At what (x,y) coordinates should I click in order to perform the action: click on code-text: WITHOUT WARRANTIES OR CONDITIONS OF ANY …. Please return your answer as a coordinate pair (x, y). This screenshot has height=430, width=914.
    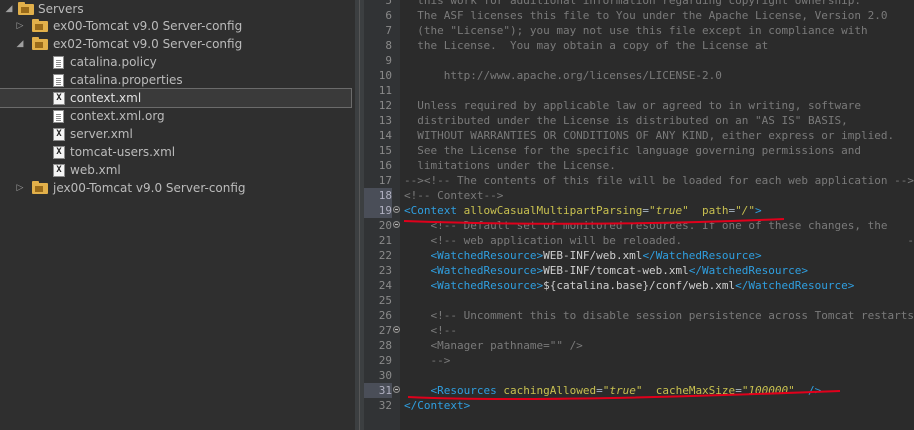
    Looking at the image, I should click on (649, 135).